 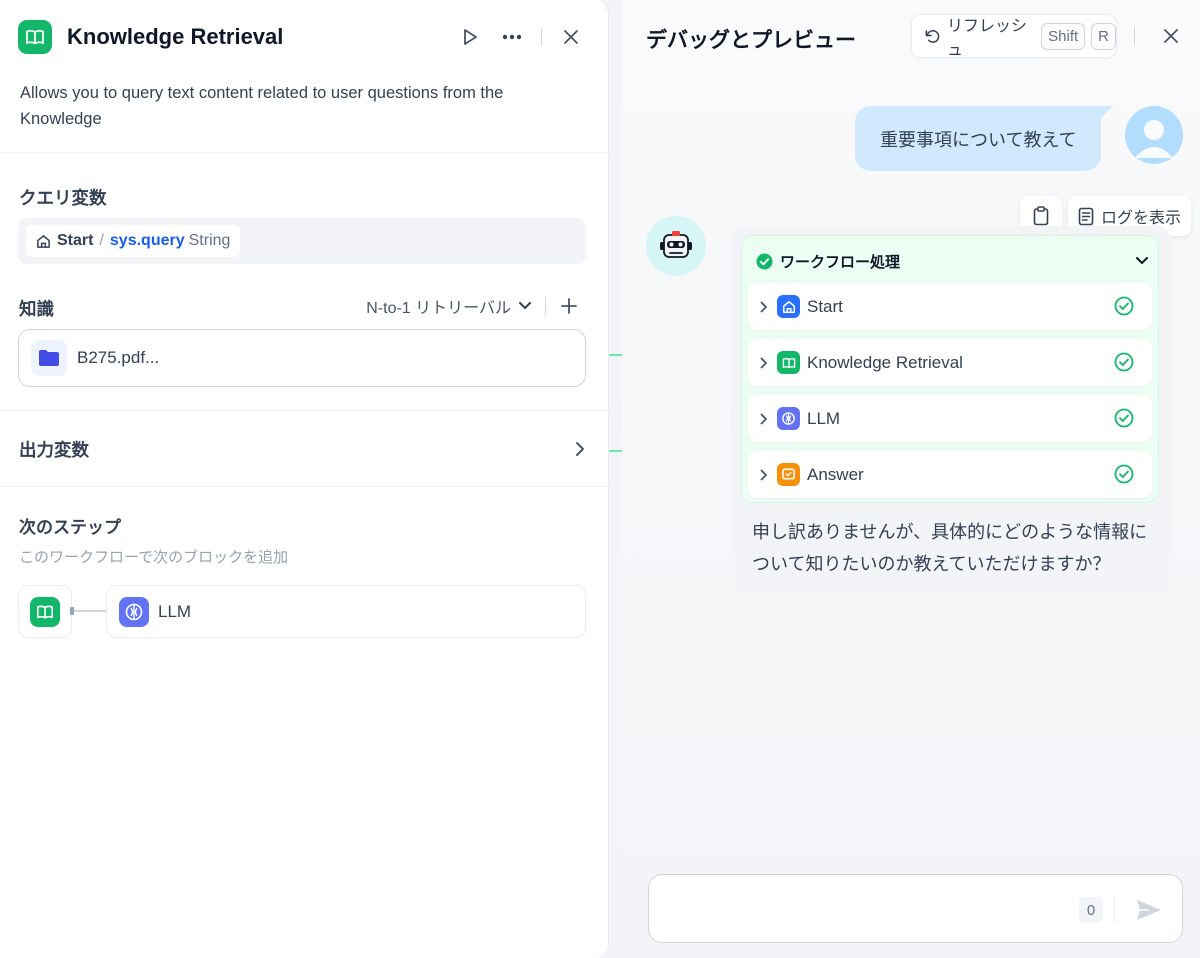 I want to click on knowledge-actions: N-to-1 リトリーバル, so click(x=472, y=306).